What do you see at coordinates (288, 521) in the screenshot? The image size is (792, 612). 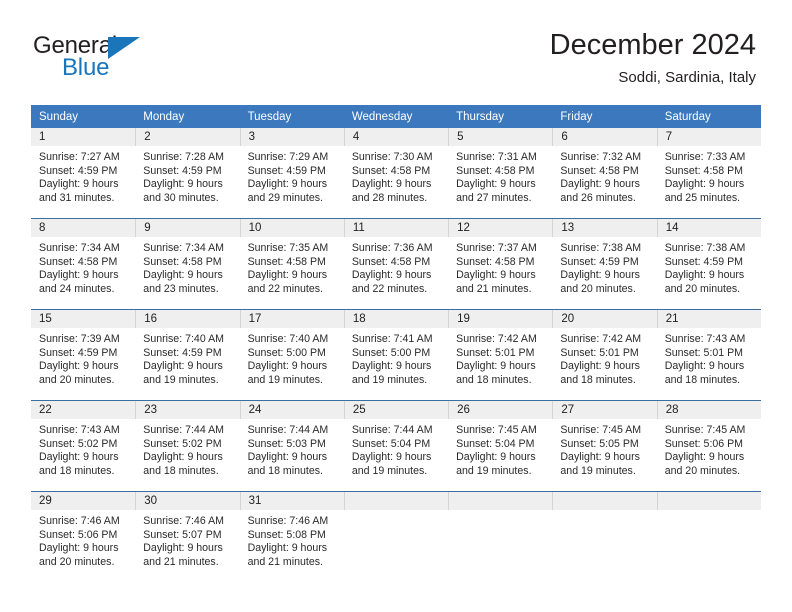 I see `sunrise-text: Sunrise: 7:46 AM` at bounding box center [288, 521].